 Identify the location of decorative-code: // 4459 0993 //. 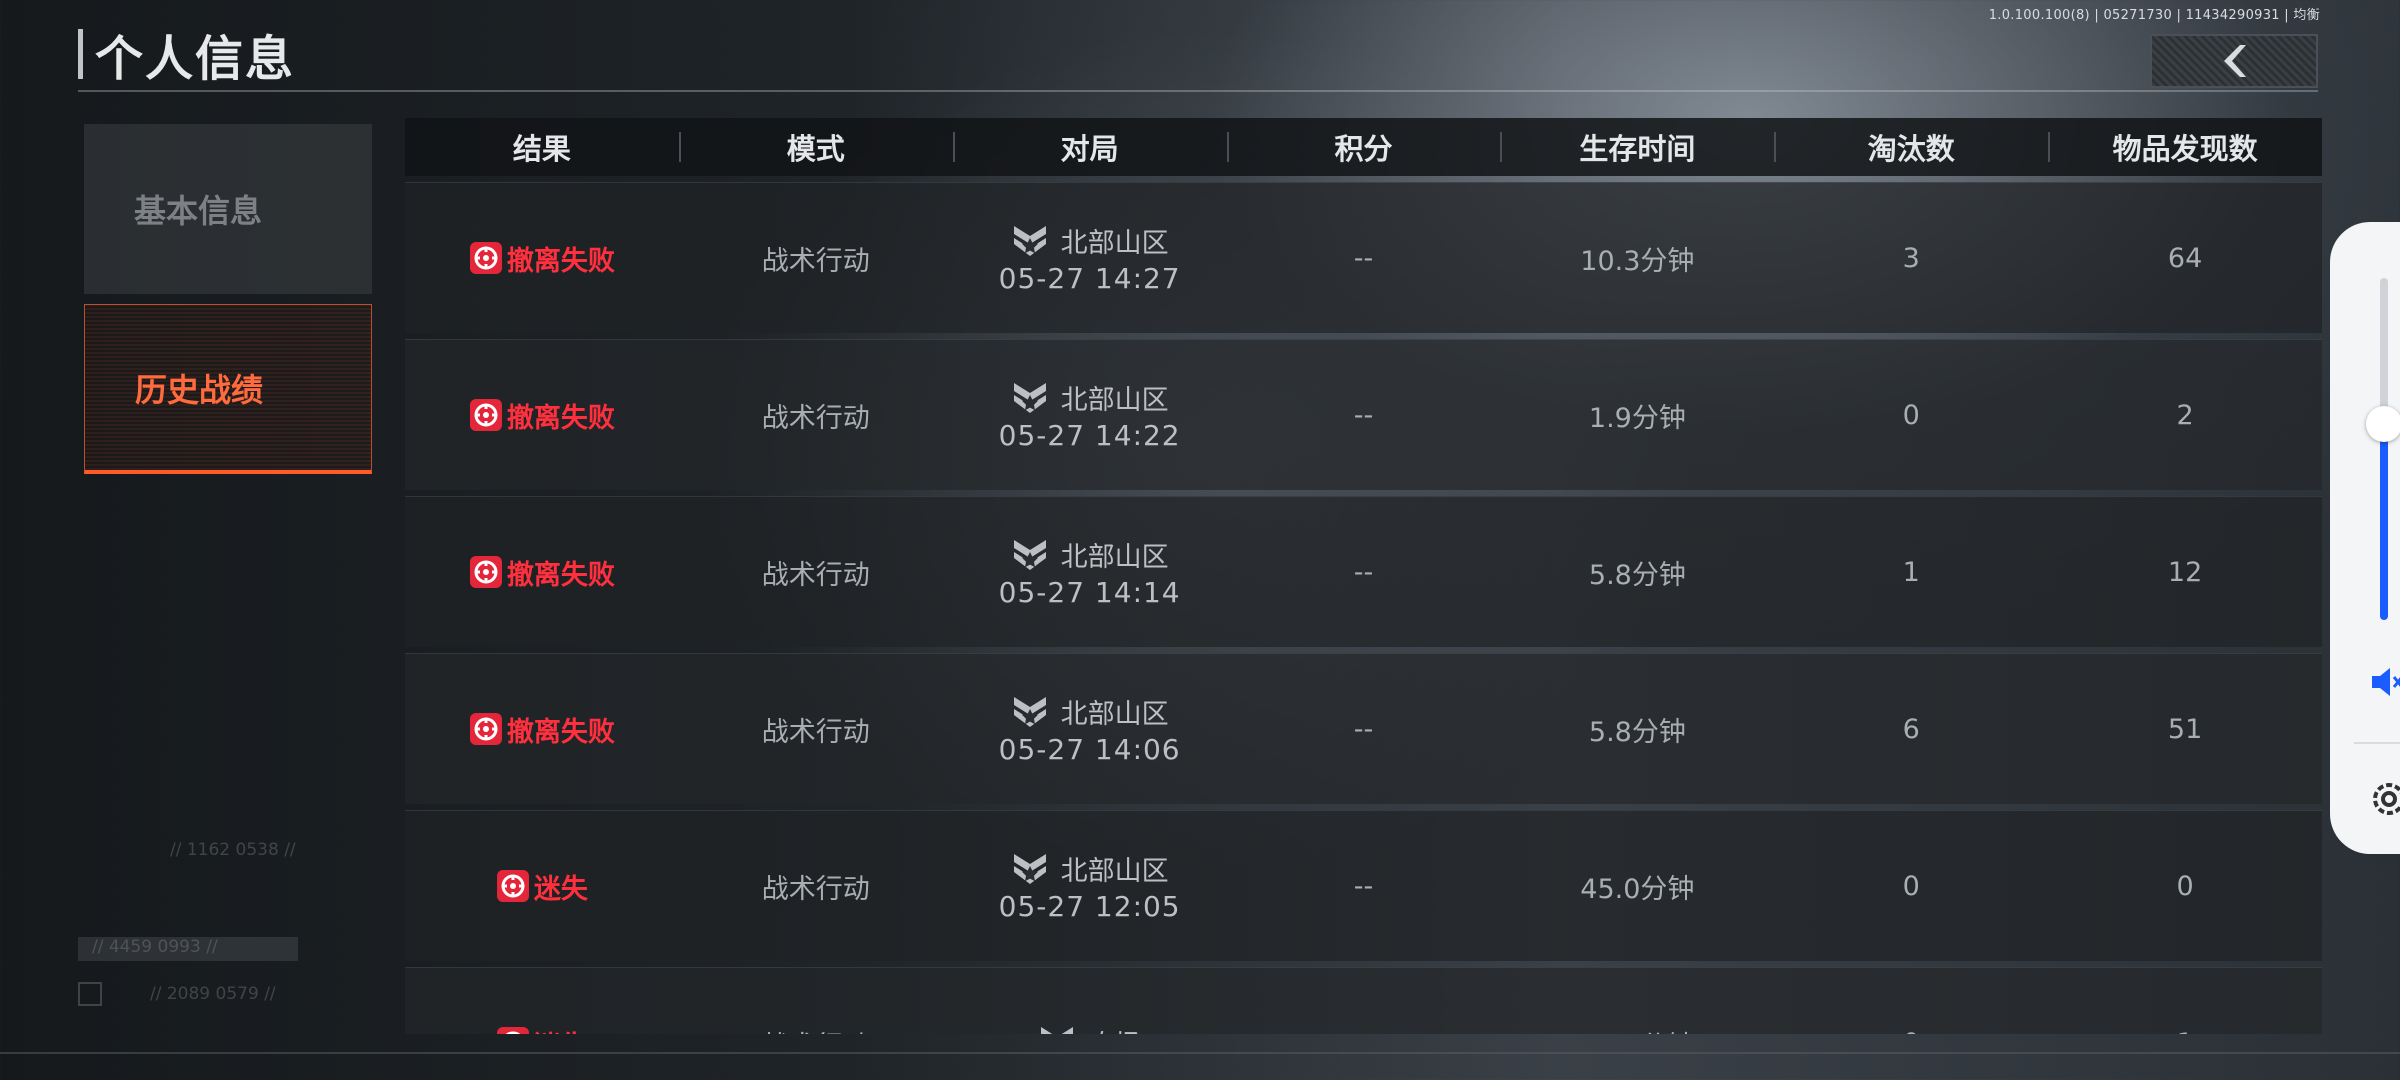
(155, 947).